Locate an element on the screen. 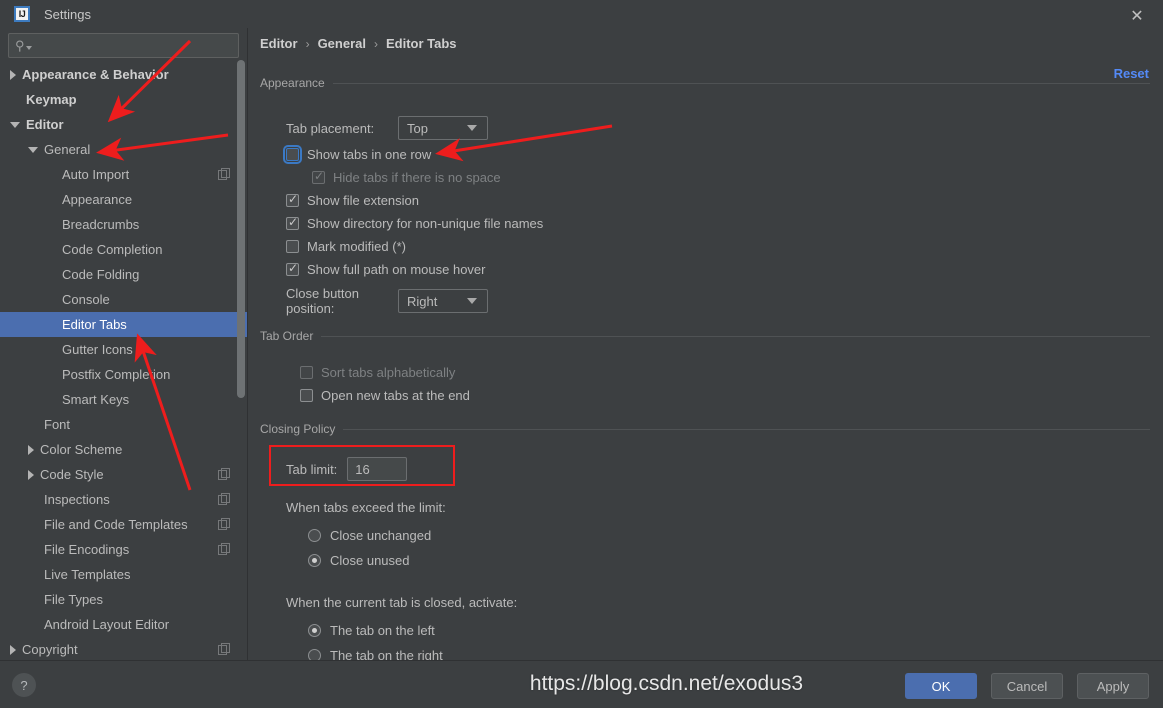 The height and width of the screenshot is (708, 1163). sidebar-item-label: File Types is located at coordinates (74, 599).